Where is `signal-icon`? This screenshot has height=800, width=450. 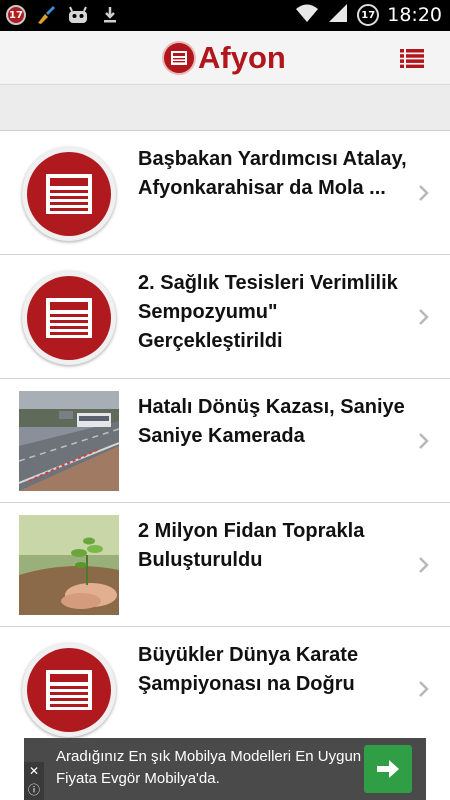
signal-icon is located at coordinates (338, 15).